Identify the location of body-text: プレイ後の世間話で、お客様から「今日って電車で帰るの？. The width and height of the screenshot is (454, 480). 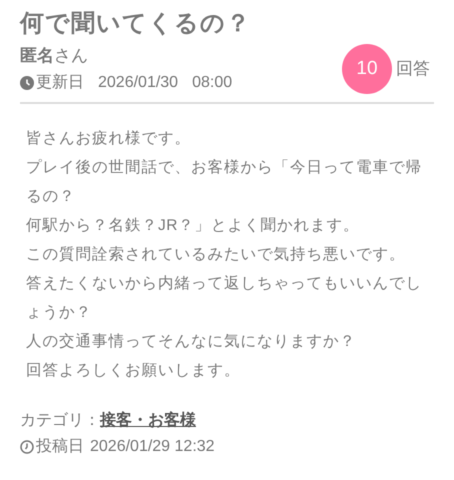
(224, 182).